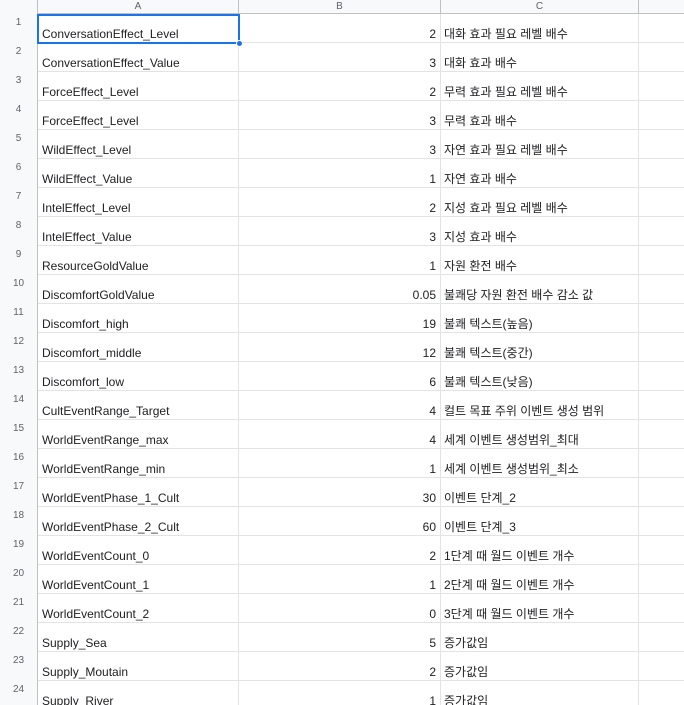  Describe the element at coordinates (540, 7) in the screenshot. I see `column-header-c: C` at that location.